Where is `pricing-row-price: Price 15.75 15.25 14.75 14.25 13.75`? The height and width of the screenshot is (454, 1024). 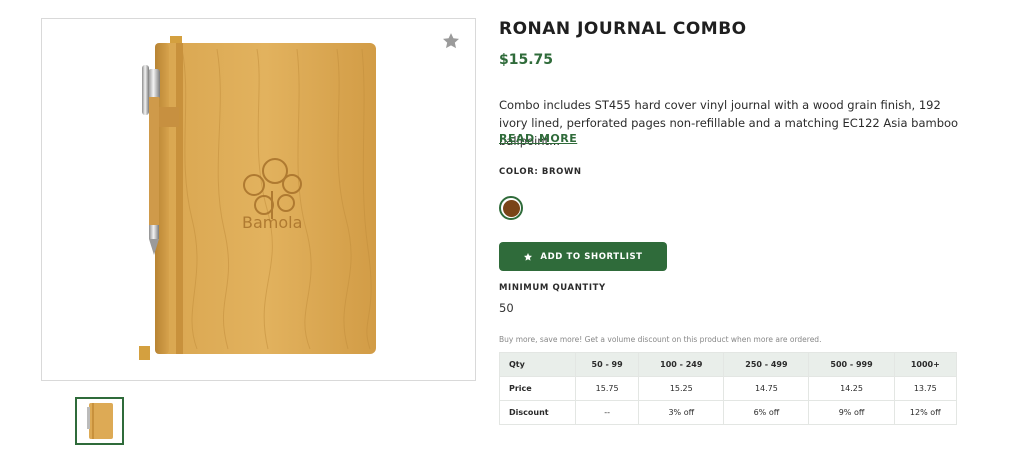 pricing-row-price: Price 15.75 15.25 14.75 14.25 13.75 is located at coordinates (728, 388).